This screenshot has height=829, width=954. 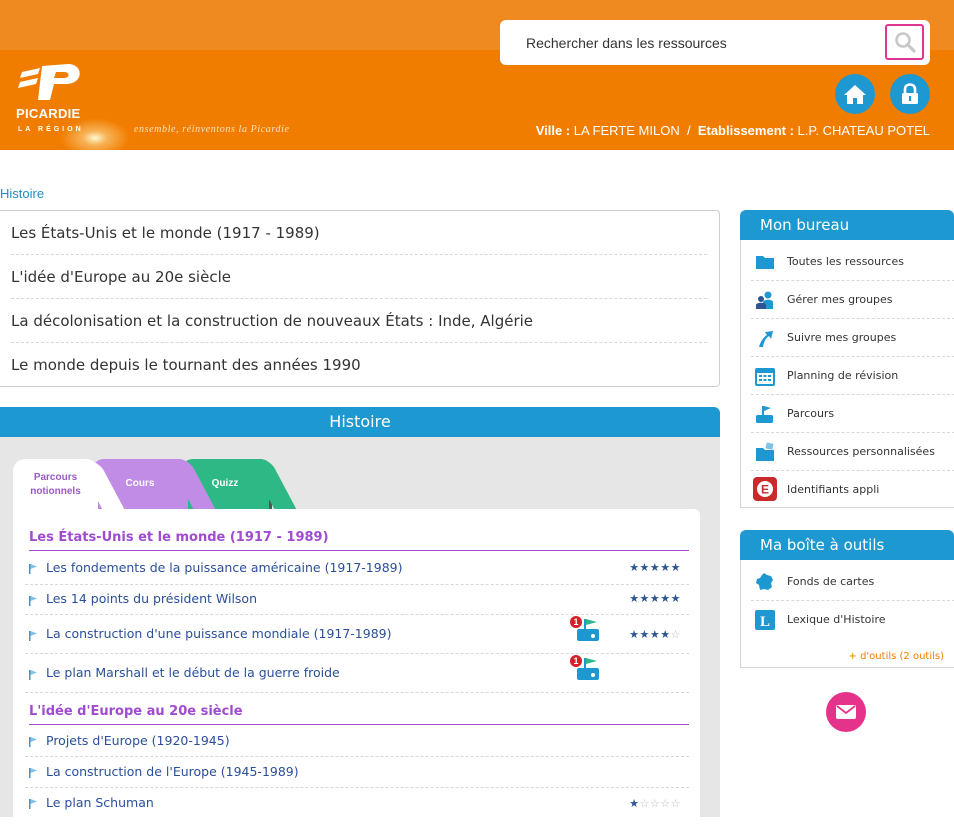 What do you see at coordinates (360, 422) in the screenshot?
I see `panel-title: Histoire` at bounding box center [360, 422].